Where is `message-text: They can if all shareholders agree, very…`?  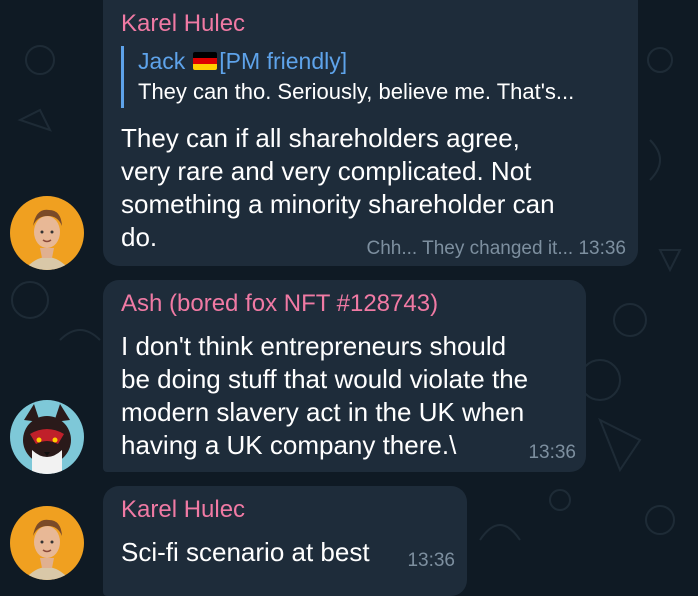
message-text: They can if all shareholders agree, very… is located at coordinates (338, 188).